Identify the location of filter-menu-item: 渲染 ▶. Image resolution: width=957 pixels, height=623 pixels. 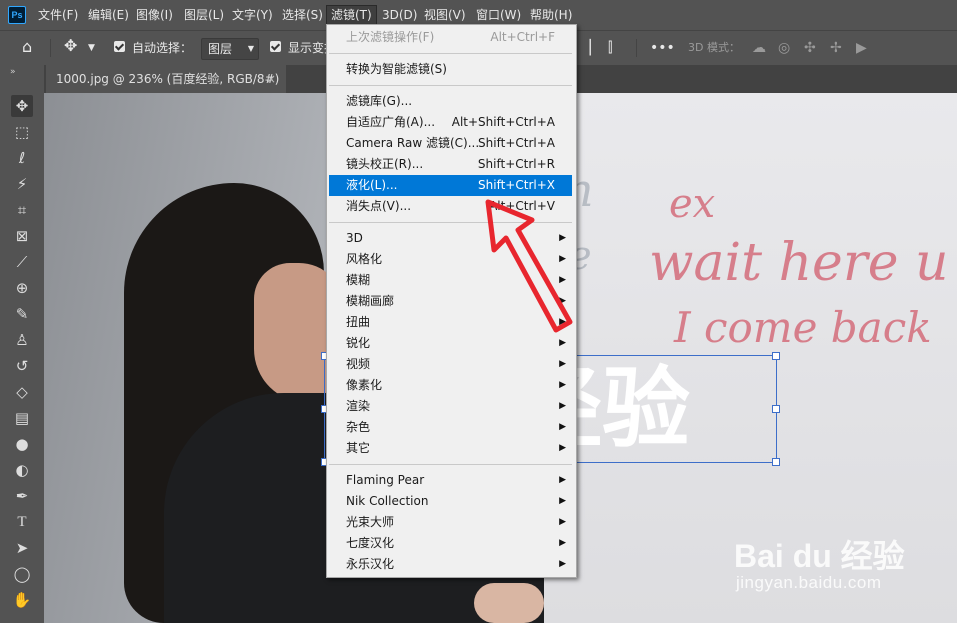
(450, 406).